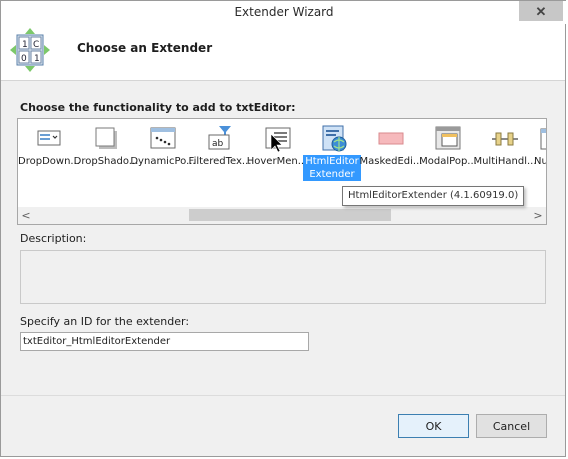 This screenshot has height=459, width=568. What do you see at coordinates (219, 138) in the screenshot?
I see `filtered-textbox-icon: ab` at bounding box center [219, 138].